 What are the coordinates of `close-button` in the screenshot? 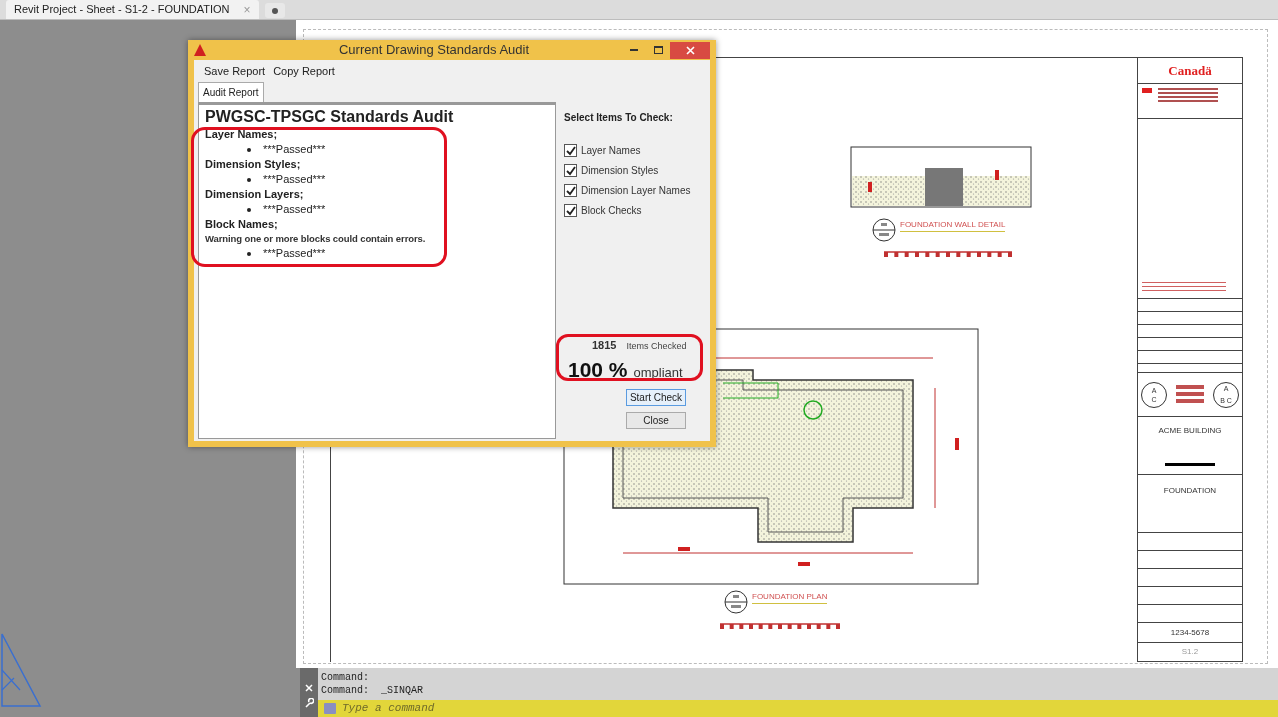 It's located at (690, 50).